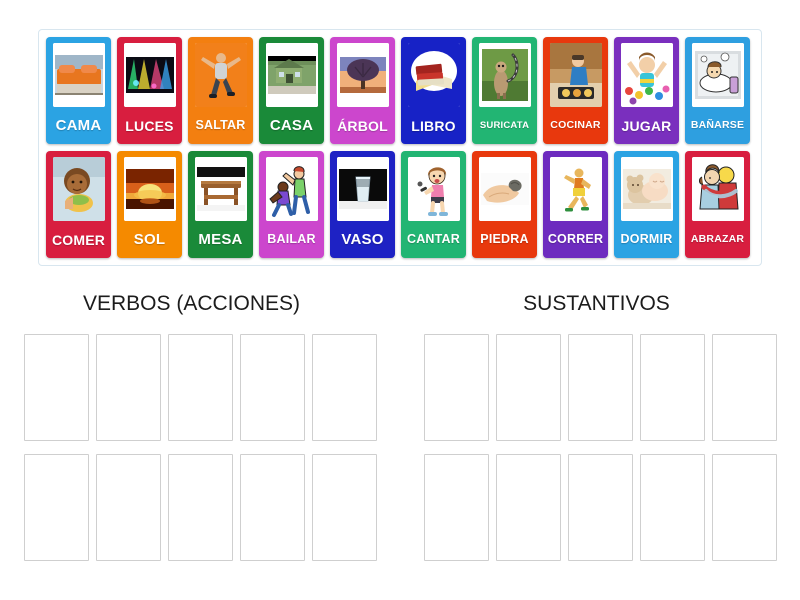  Describe the element at coordinates (149, 125) in the screenshot. I see `word-card-label: LUCES` at that location.